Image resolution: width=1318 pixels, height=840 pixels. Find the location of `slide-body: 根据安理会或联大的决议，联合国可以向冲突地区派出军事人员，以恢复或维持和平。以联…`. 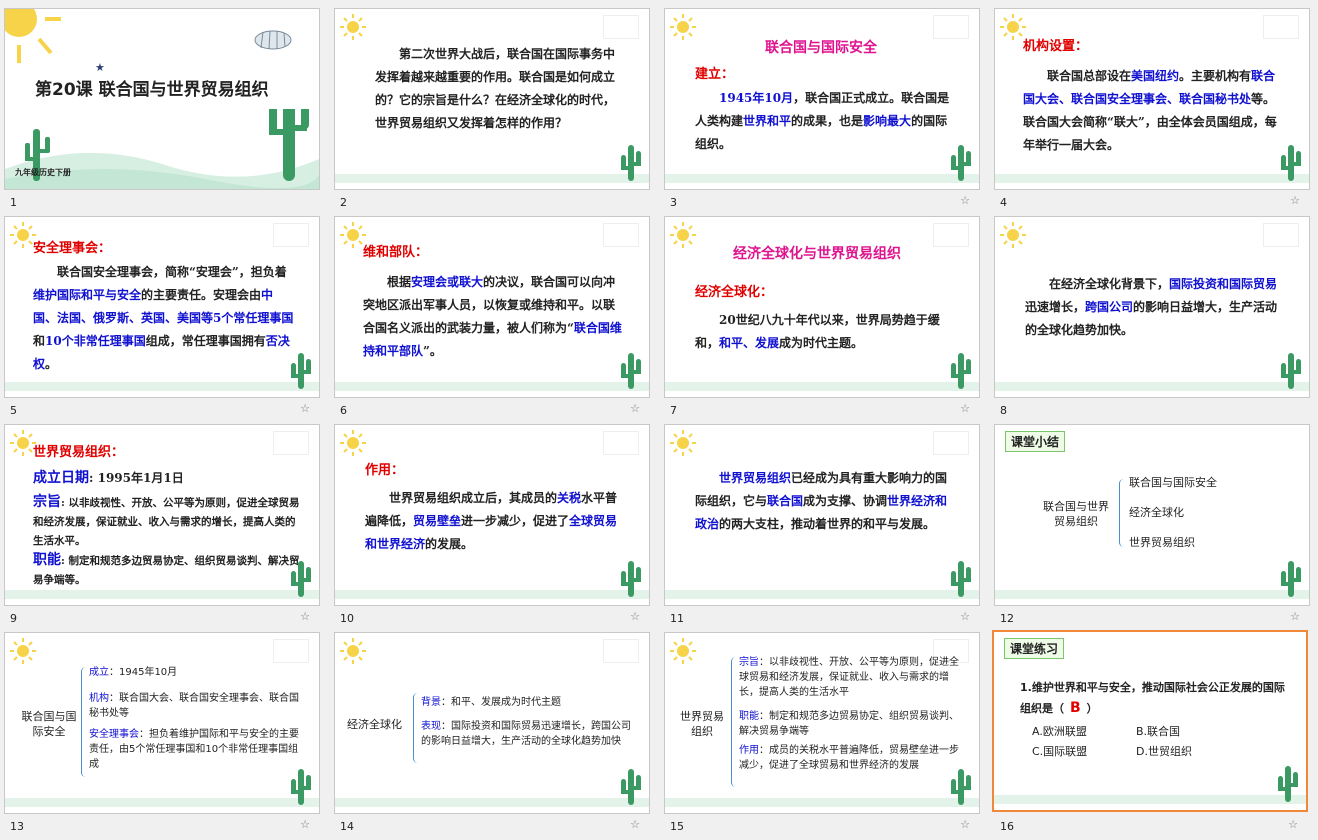

slide-body: 根据安理会或联大的决议，联合国可以向冲突地区派出军事人员，以恢复或维持和平。以联… is located at coordinates (492, 316).